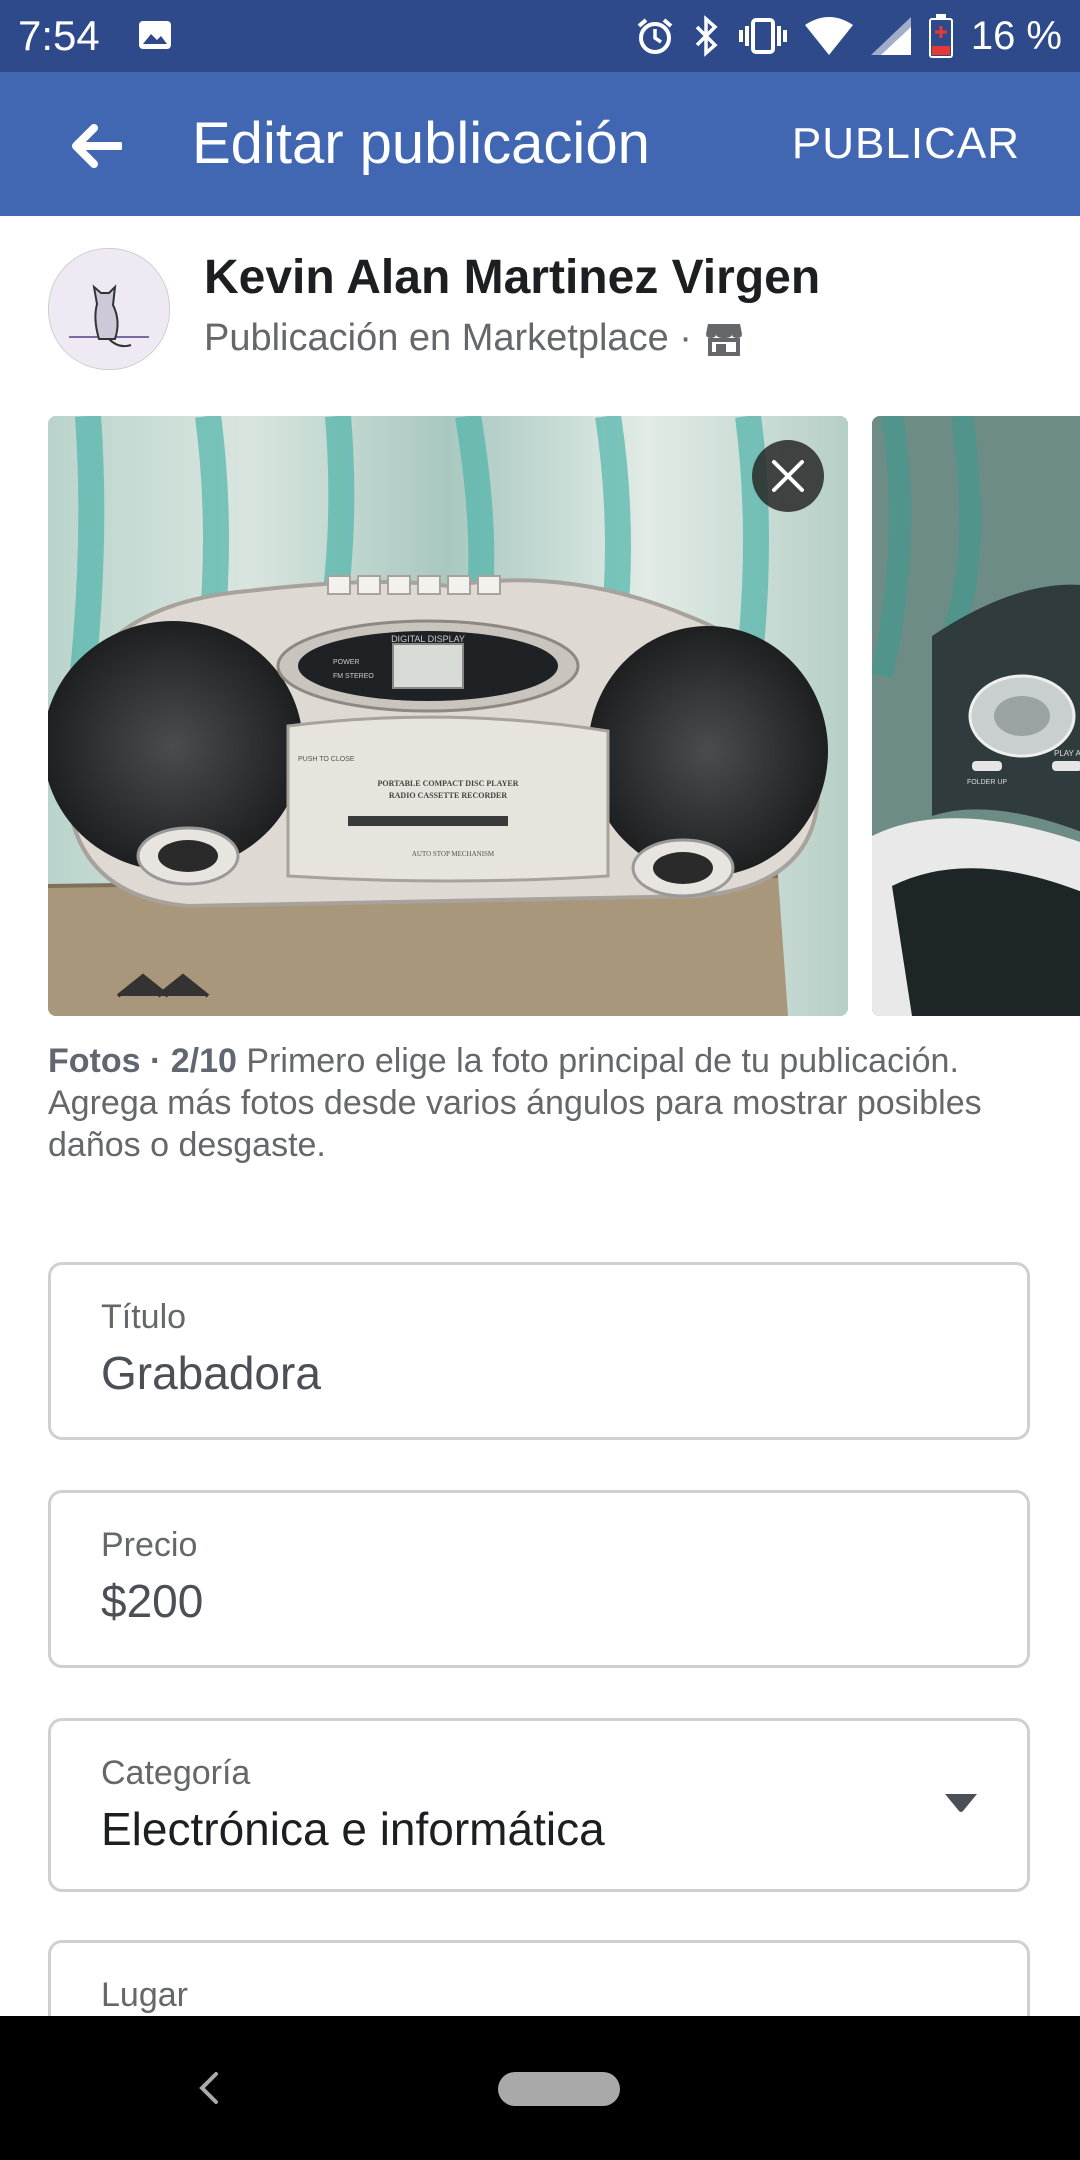 Image resolution: width=1080 pixels, height=2160 pixels. Describe the element at coordinates (828, 36) in the screenshot. I see `wifi-icon` at that location.